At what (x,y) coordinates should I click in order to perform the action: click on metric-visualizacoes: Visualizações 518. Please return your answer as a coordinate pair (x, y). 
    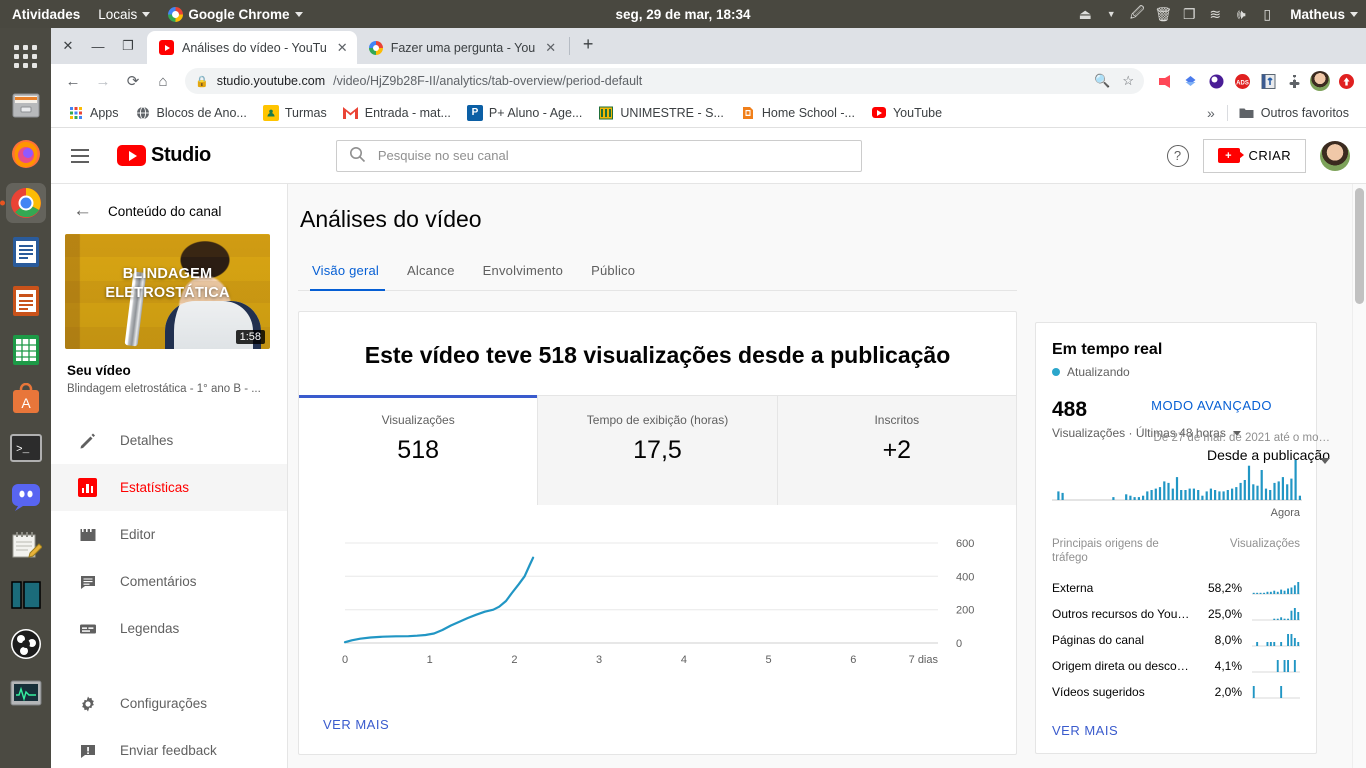
    Looking at the image, I should click on (419, 450).